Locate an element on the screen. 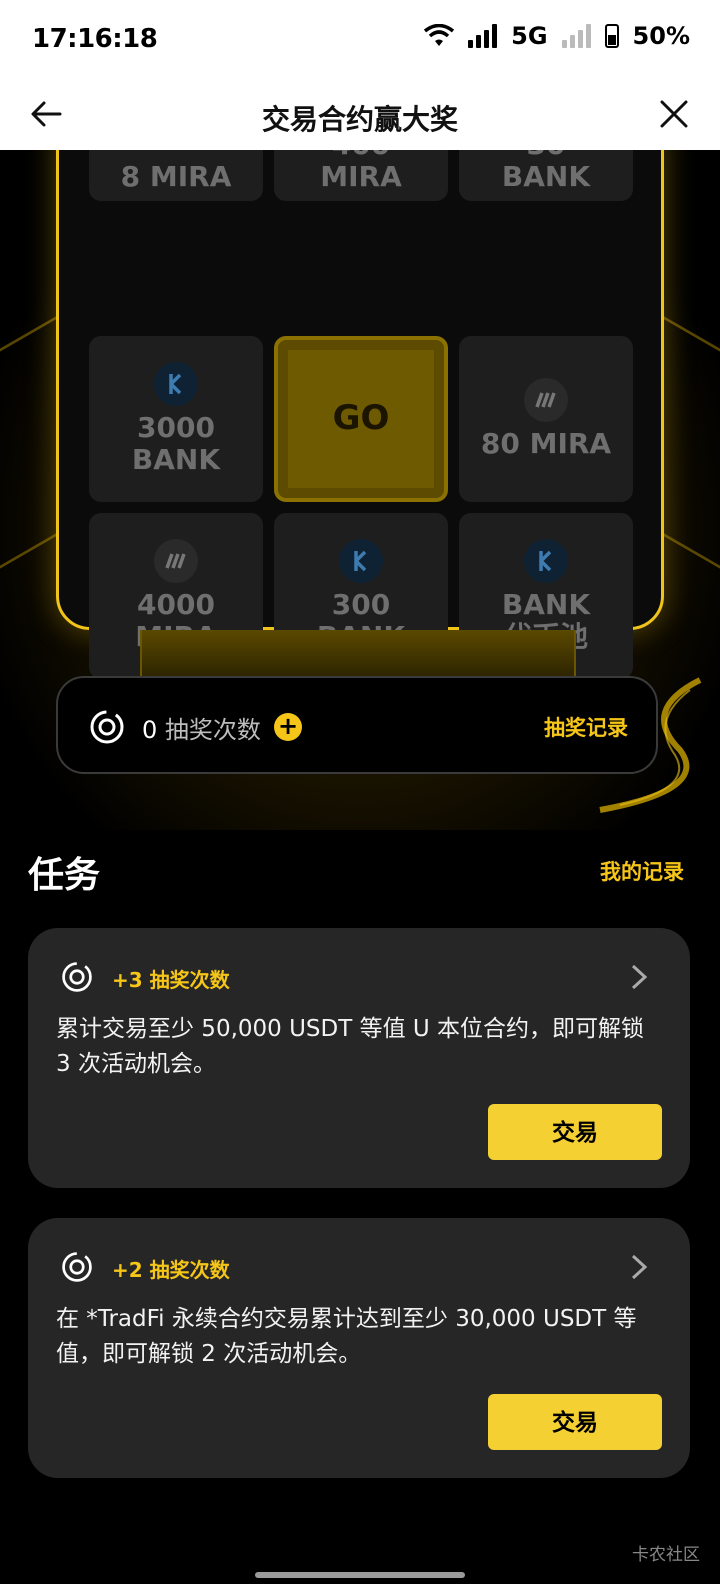 The width and height of the screenshot is (720, 1584). draw-count-value: 0 is located at coordinates (150, 730).